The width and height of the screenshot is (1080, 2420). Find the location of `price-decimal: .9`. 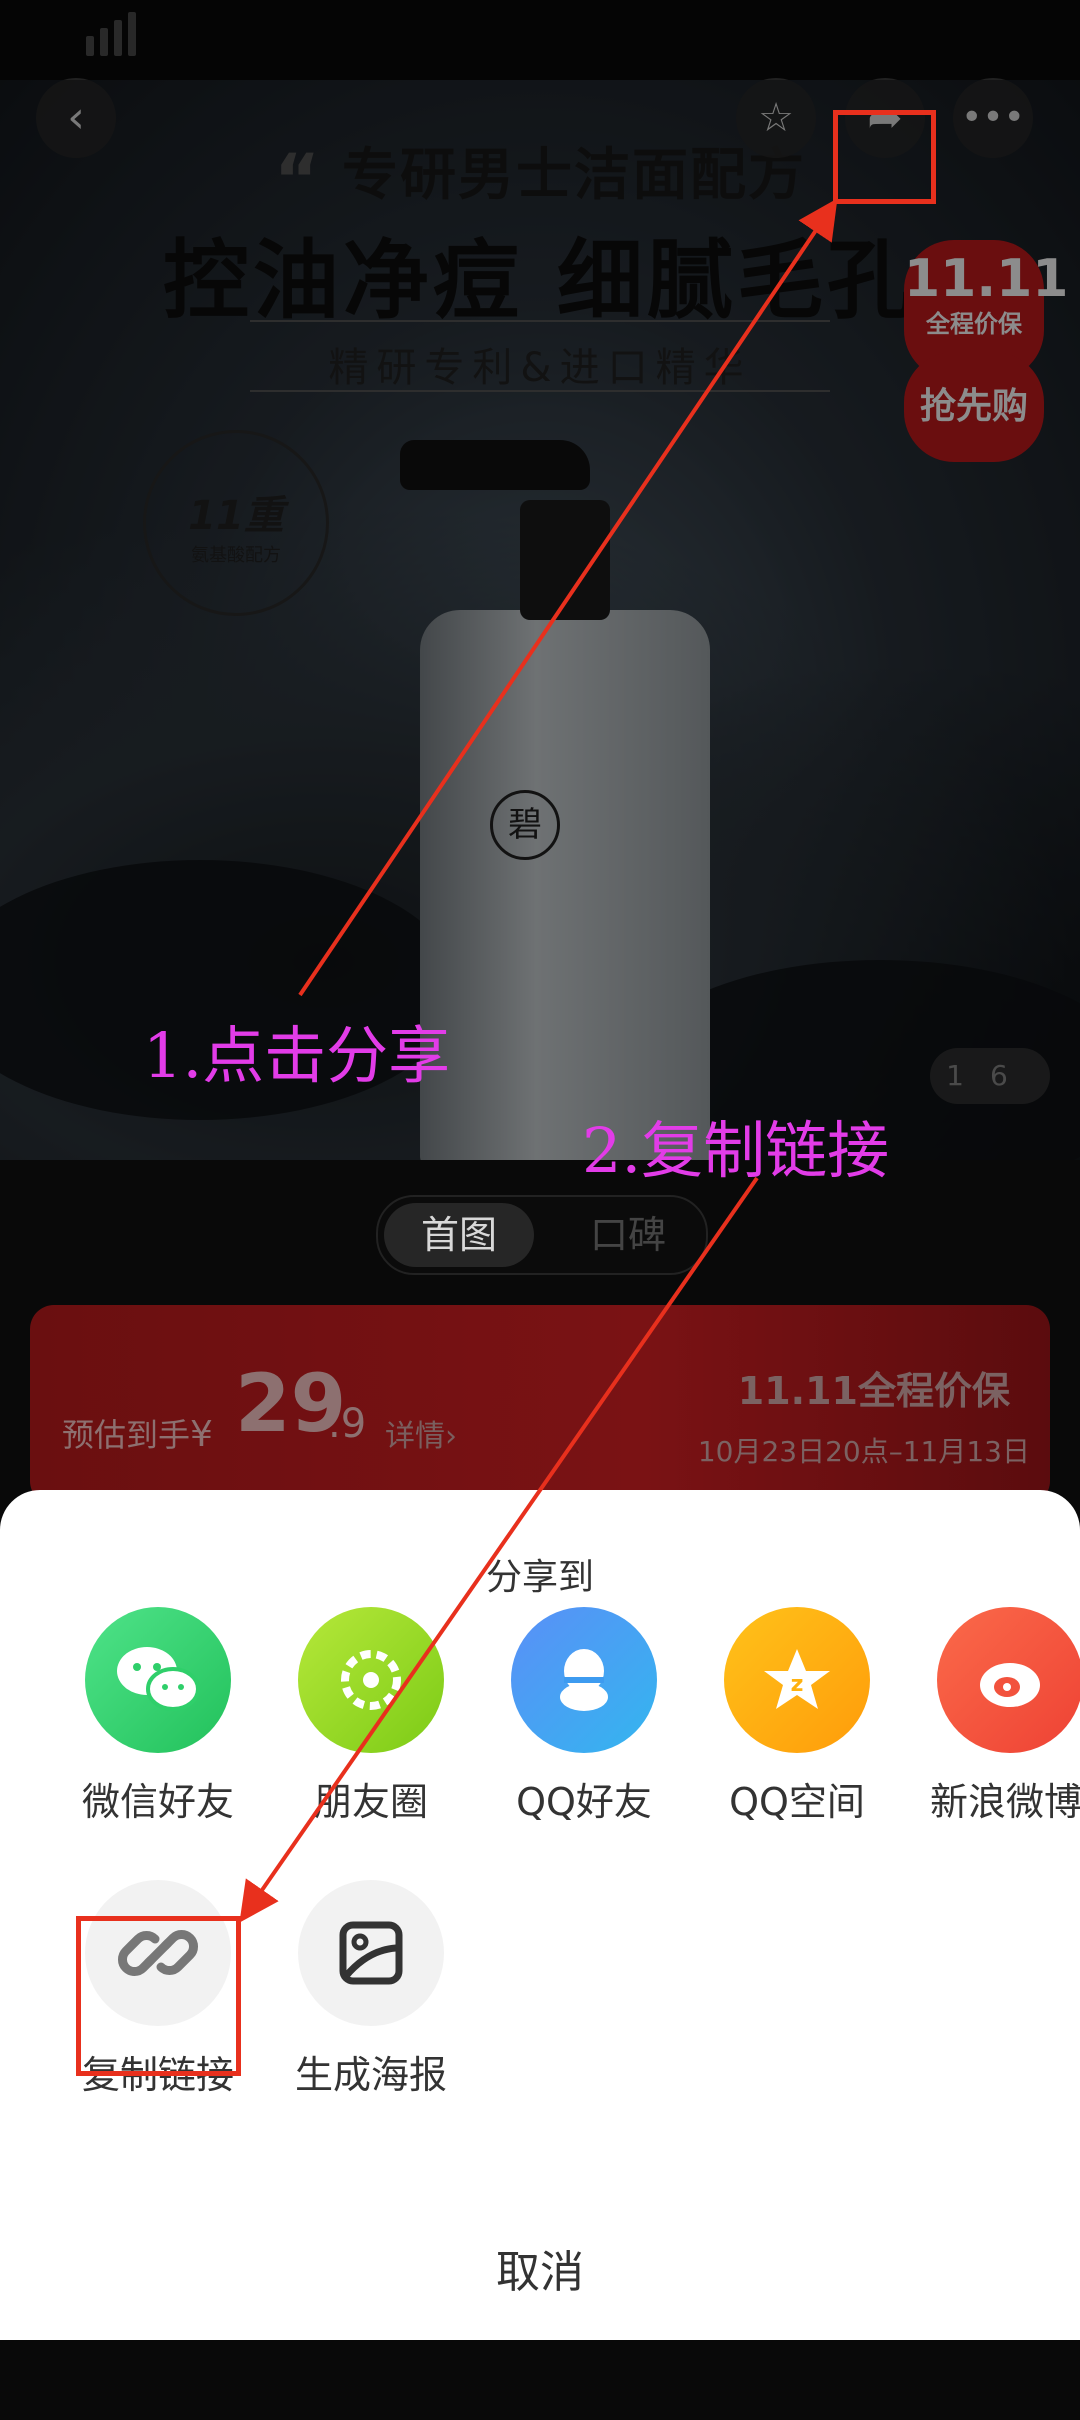

price-decimal: .9 is located at coordinates (347, 1424).